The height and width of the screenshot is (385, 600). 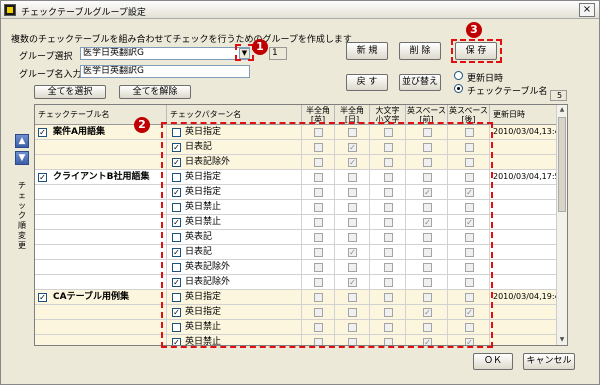 I want to click on sort-by-date-label: 更新日時, so click(x=485, y=79).